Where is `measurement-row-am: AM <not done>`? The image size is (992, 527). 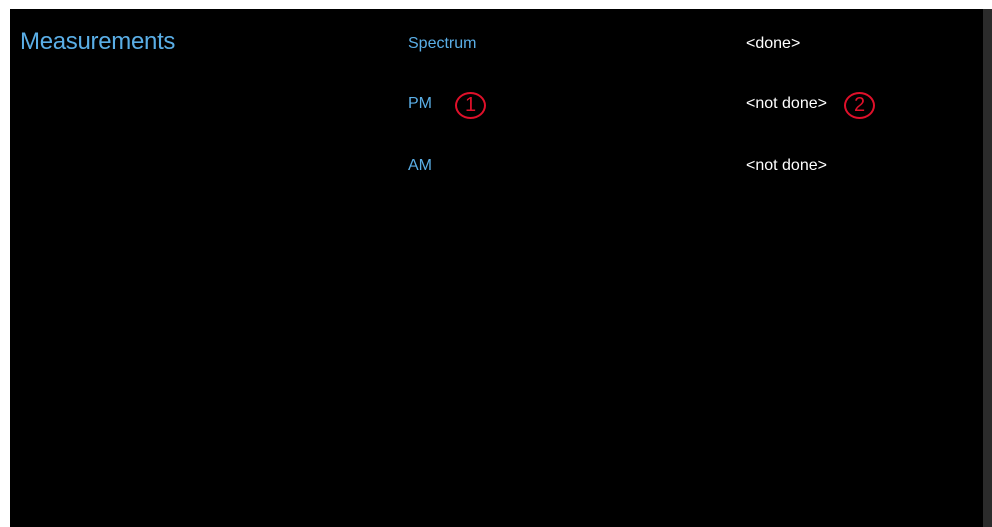 measurement-row-am: AM <not done> is located at coordinates (496, 166).